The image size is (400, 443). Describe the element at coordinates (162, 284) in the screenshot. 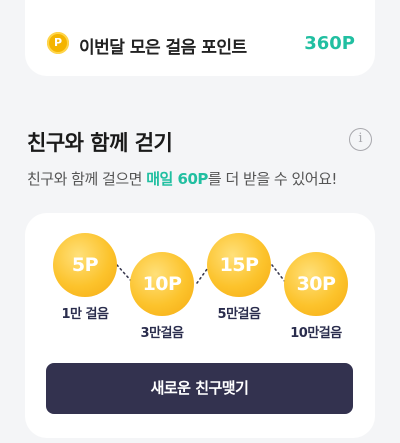

I see `reward-coin-2: 10P` at that location.